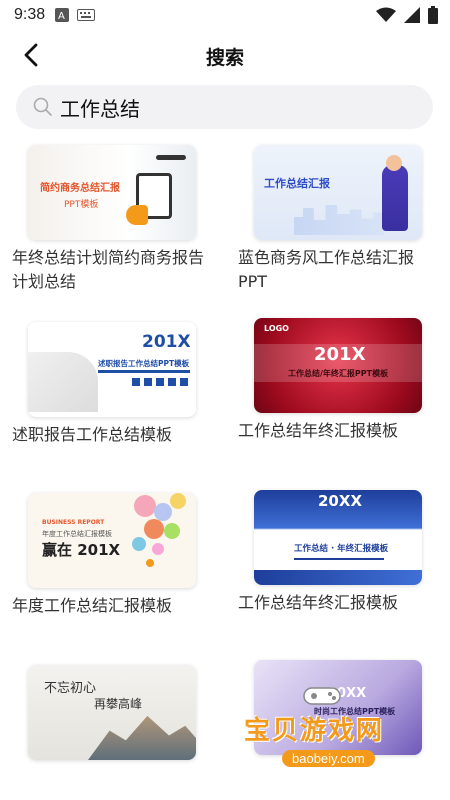 The image size is (450, 800). What do you see at coordinates (81, 550) in the screenshot?
I see `thumb-title: 赢在 201X` at bounding box center [81, 550].